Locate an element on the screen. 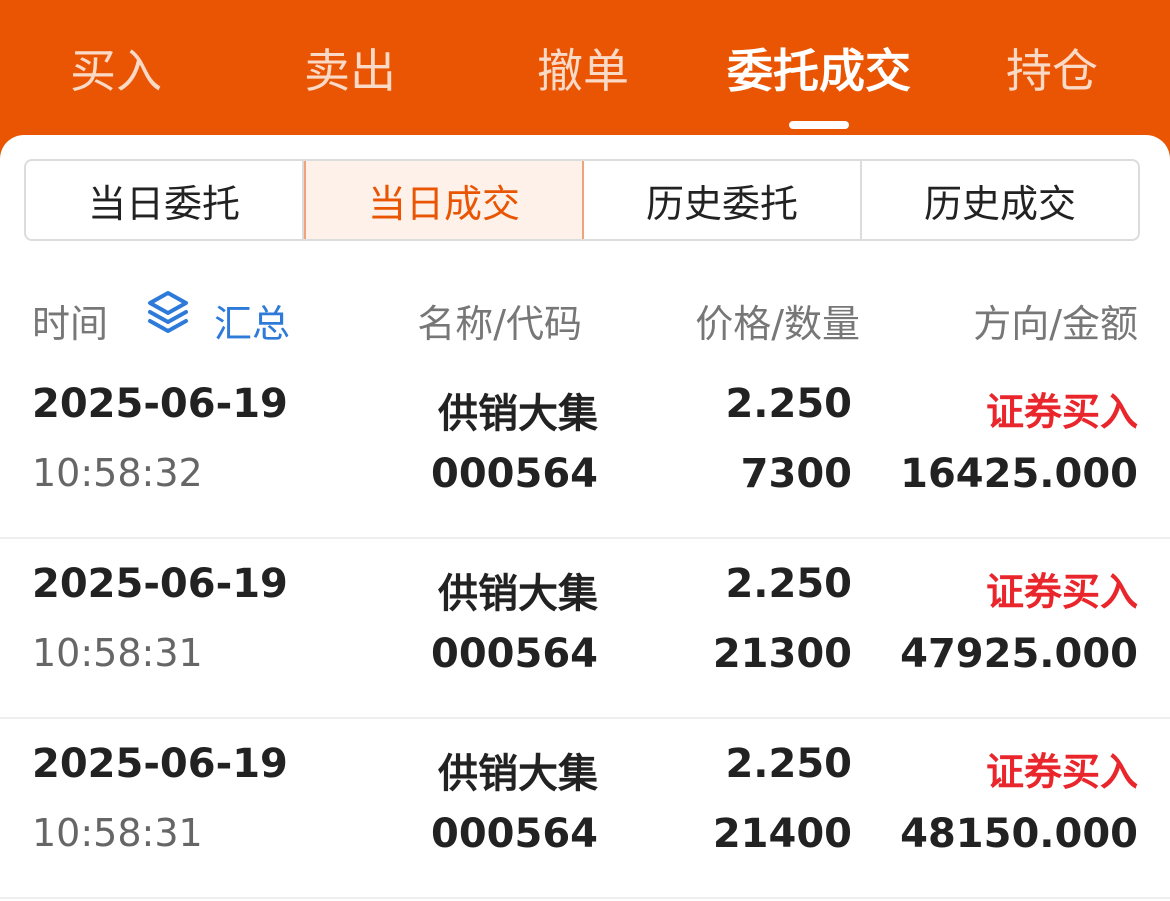  tab-positions: 持仓 is located at coordinates (1052, 71).